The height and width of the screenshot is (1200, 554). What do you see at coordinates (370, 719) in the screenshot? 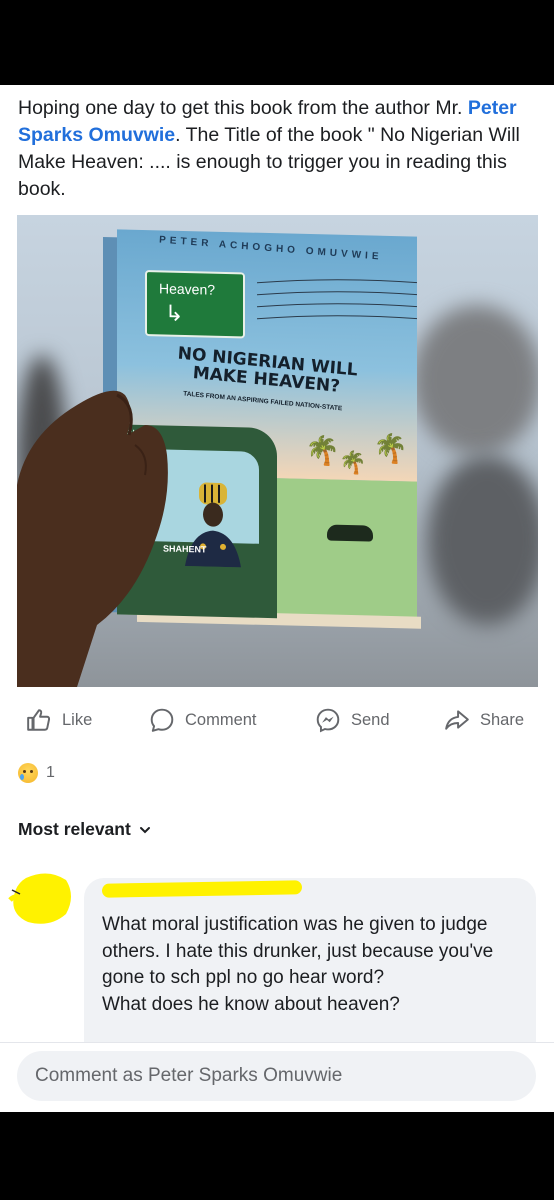
I see `send-label: Send` at bounding box center [370, 719].